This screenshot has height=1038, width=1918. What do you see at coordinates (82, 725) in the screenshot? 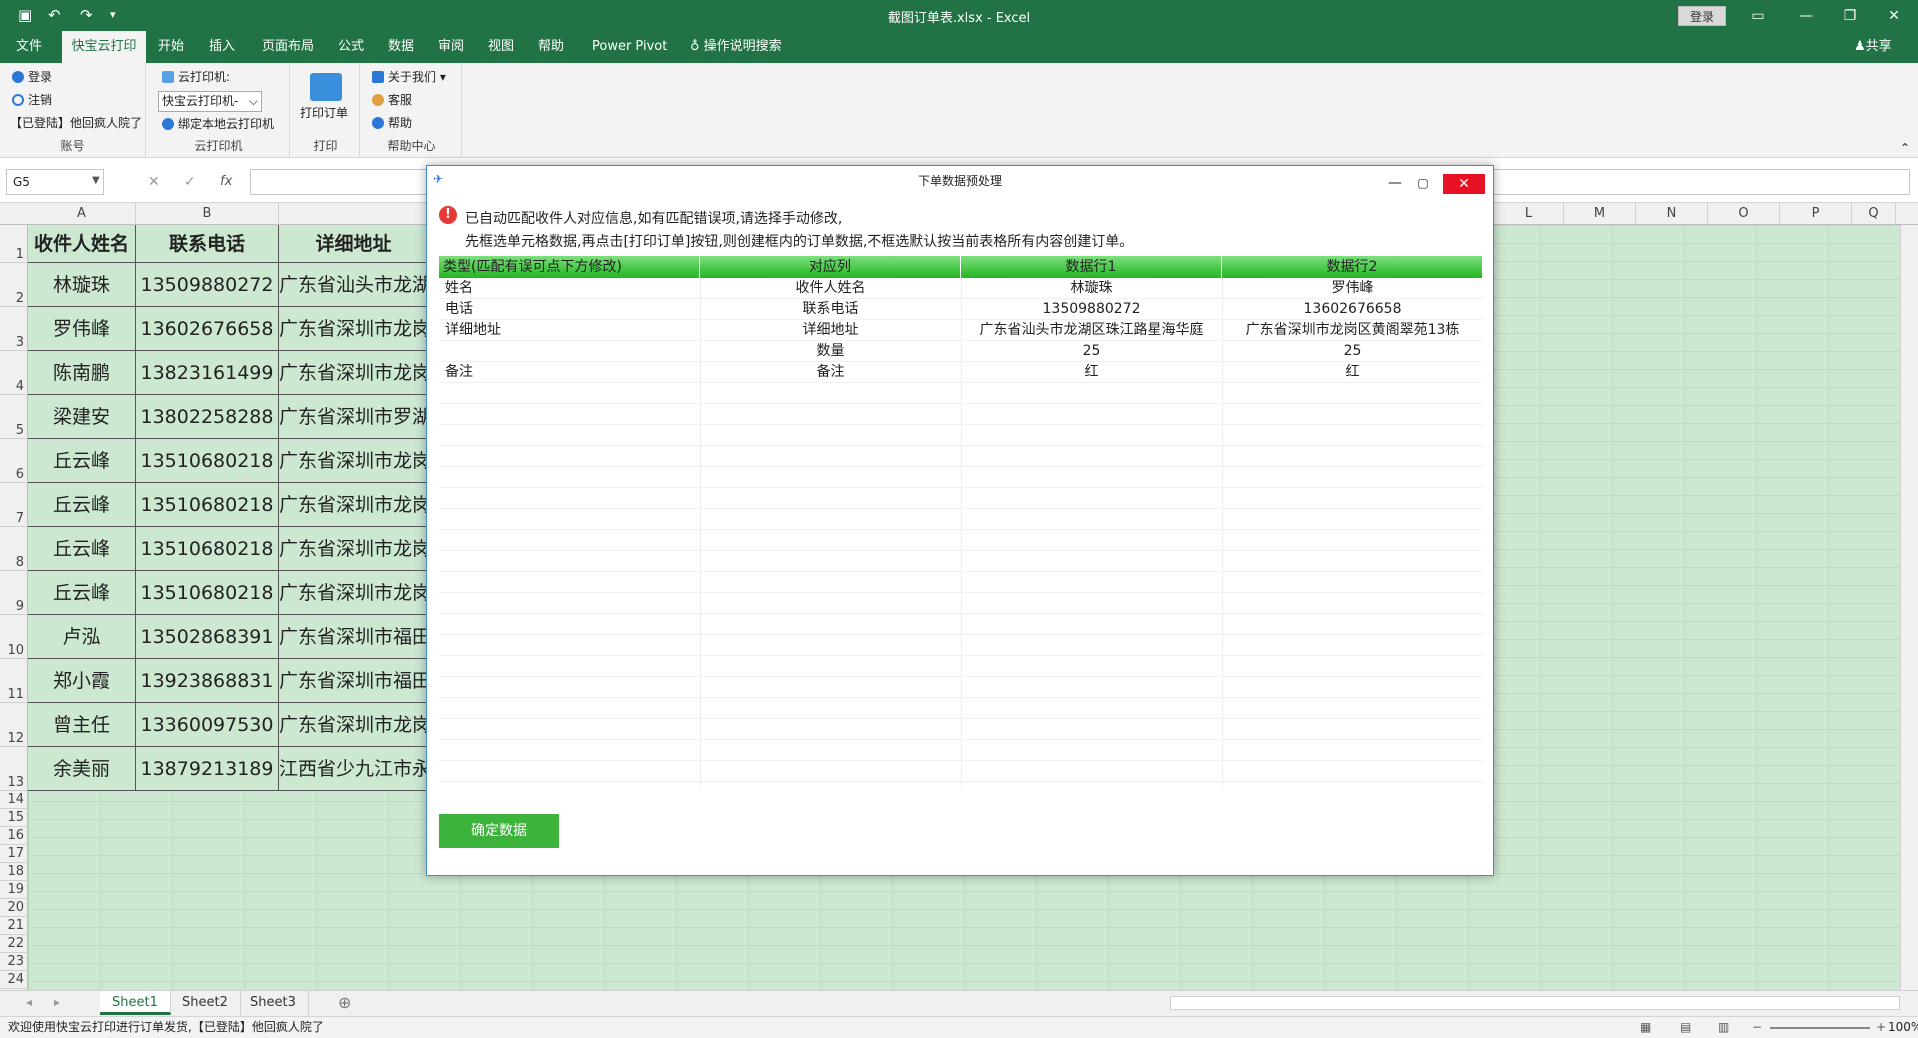
I see `table-cell: 曾主任` at bounding box center [82, 725].